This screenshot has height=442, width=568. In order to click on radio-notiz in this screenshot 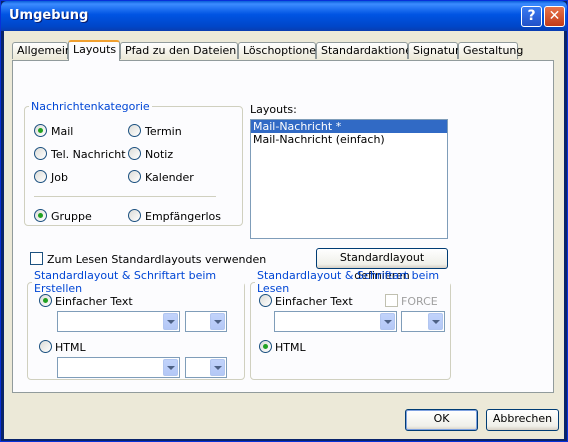, I will do `click(134, 153)`.